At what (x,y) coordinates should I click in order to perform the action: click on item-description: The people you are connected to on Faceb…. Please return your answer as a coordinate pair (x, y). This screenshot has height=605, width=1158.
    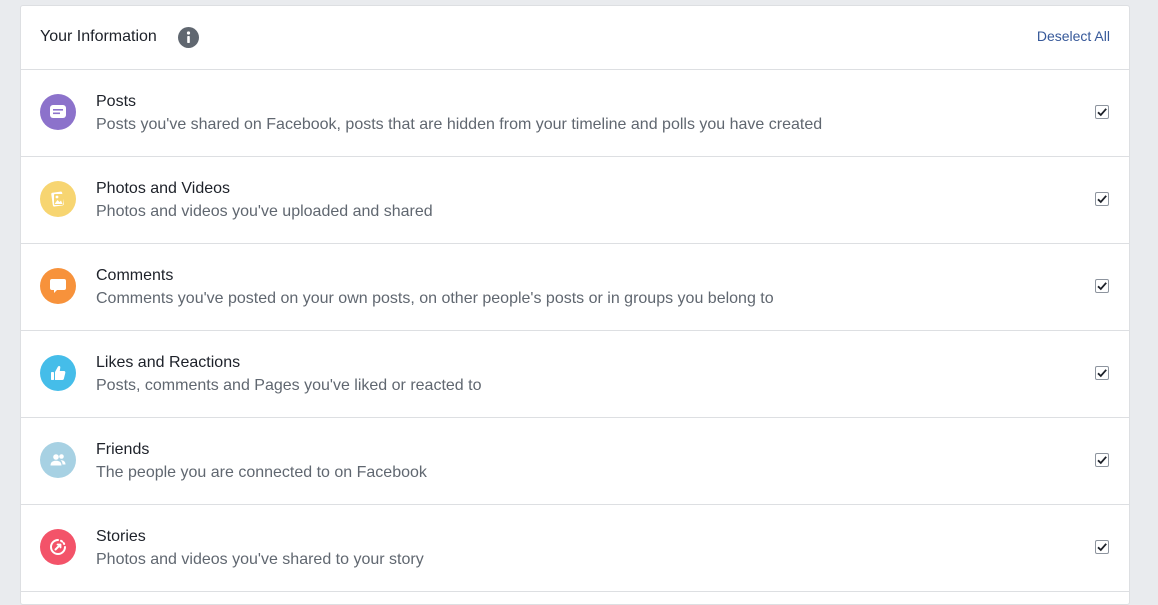
    Looking at the image, I should click on (261, 472).